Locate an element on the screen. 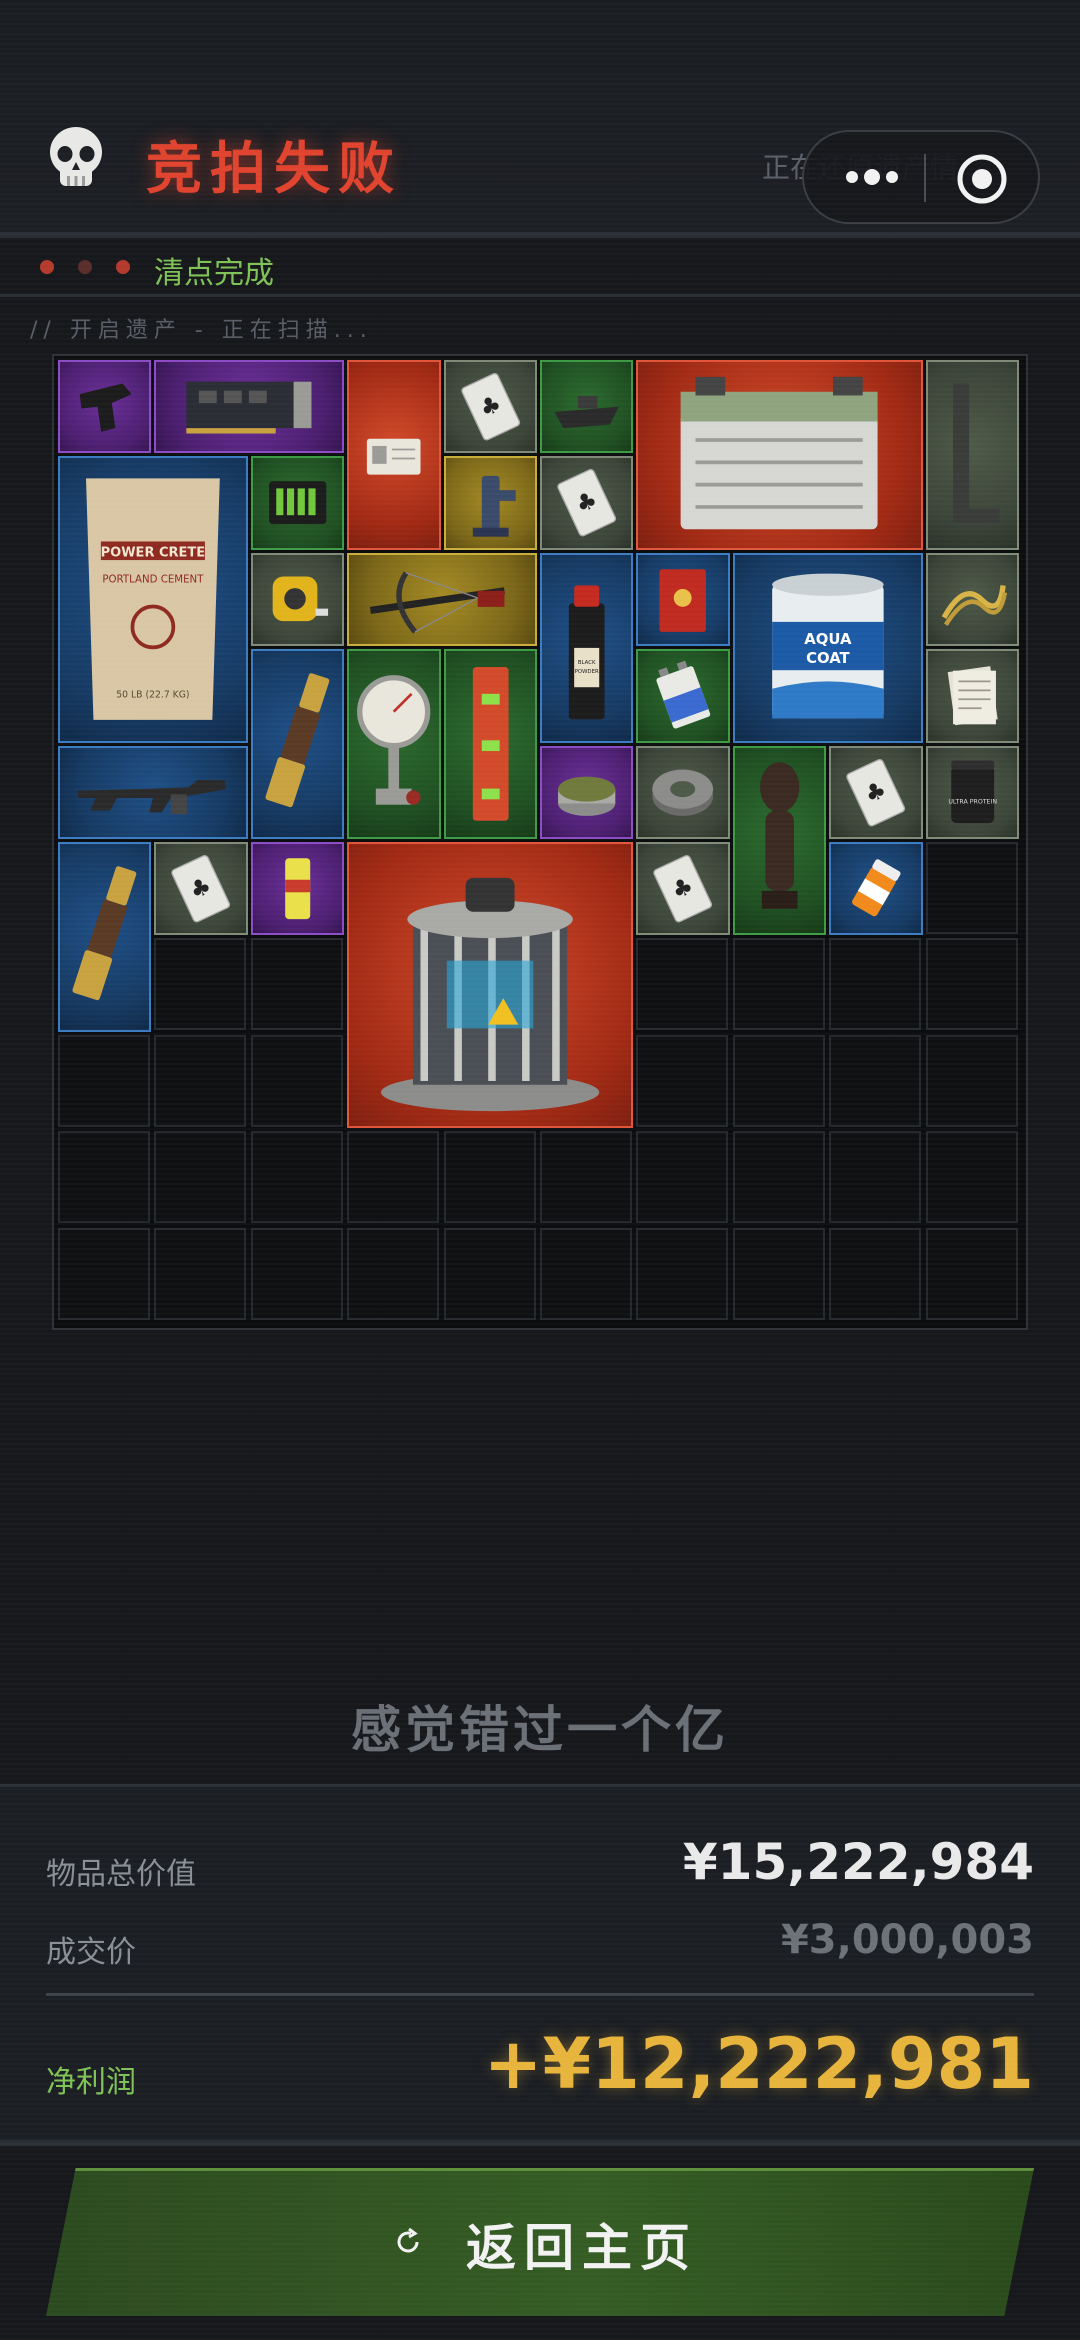 This screenshot has height=2340, width=1080. return-home-button: 返回主页 is located at coordinates (540, 2242).